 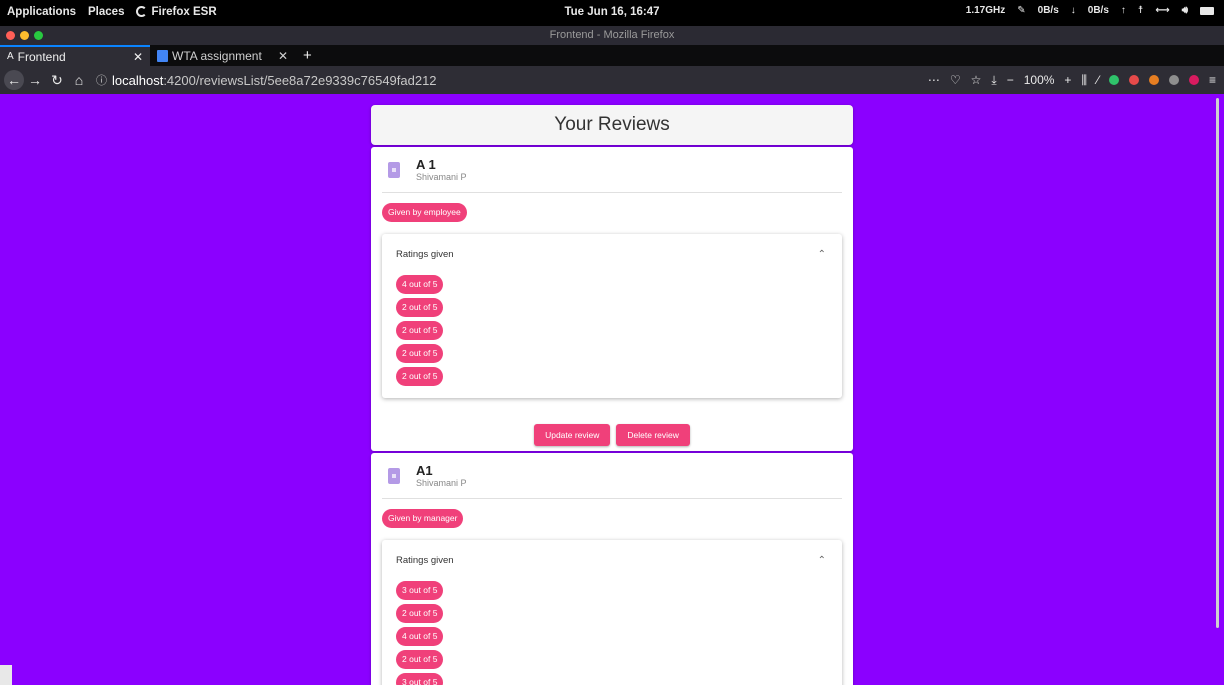 I want to click on extension-adblock-icon, so click(x=1133, y=80).